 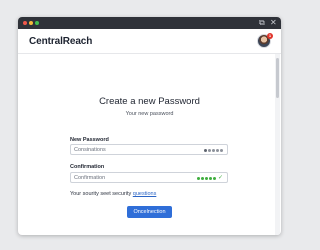 What do you see at coordinates (87, 167) in the screenshot?
I see `confirmation-label: Confirmation` at bounding box center [87, 167].